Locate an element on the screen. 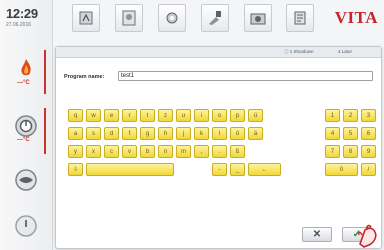 Image resolution: width=384 pixels, height=250 pixels. cooling-icon is located at coordinates (26, 180).